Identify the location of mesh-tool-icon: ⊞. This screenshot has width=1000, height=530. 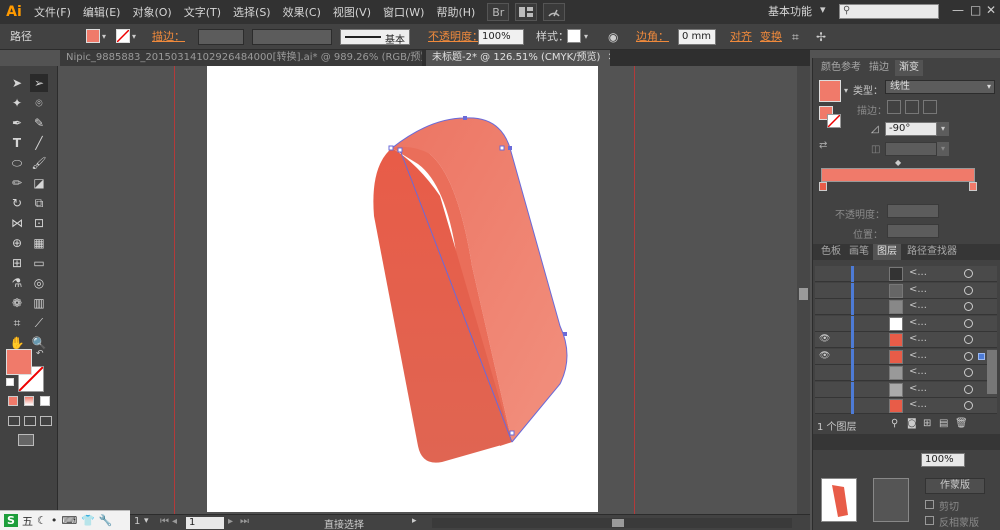
(17, 263).